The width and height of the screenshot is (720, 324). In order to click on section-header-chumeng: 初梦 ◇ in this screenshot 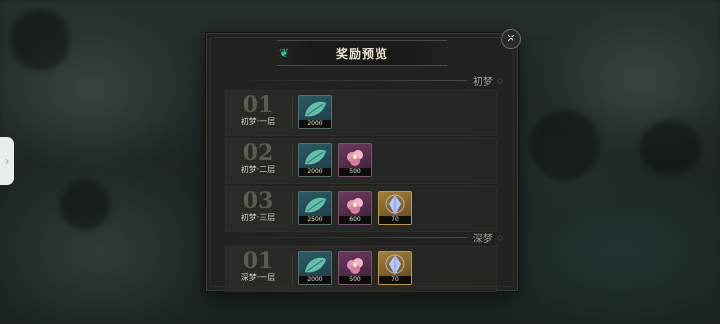, I will do `click(363, 81)`.